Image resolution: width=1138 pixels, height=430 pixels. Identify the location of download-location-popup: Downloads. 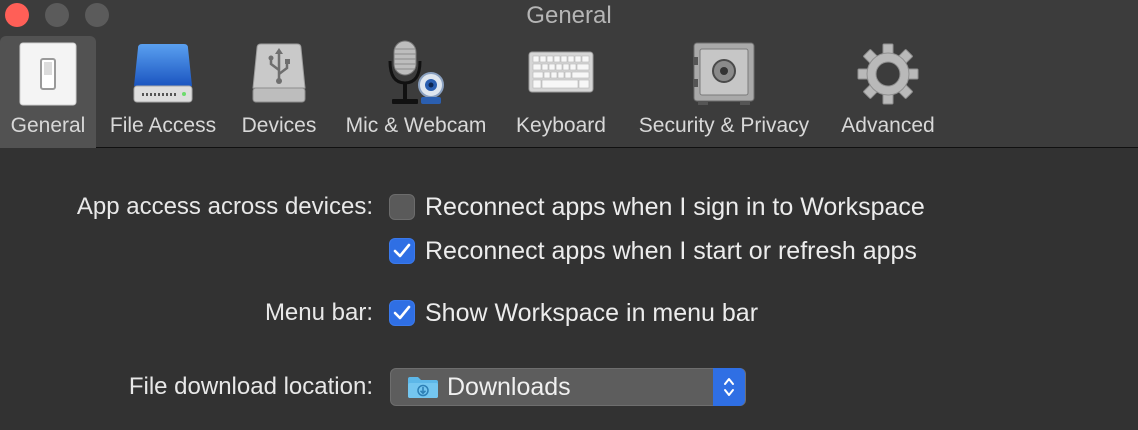
(568, 387).